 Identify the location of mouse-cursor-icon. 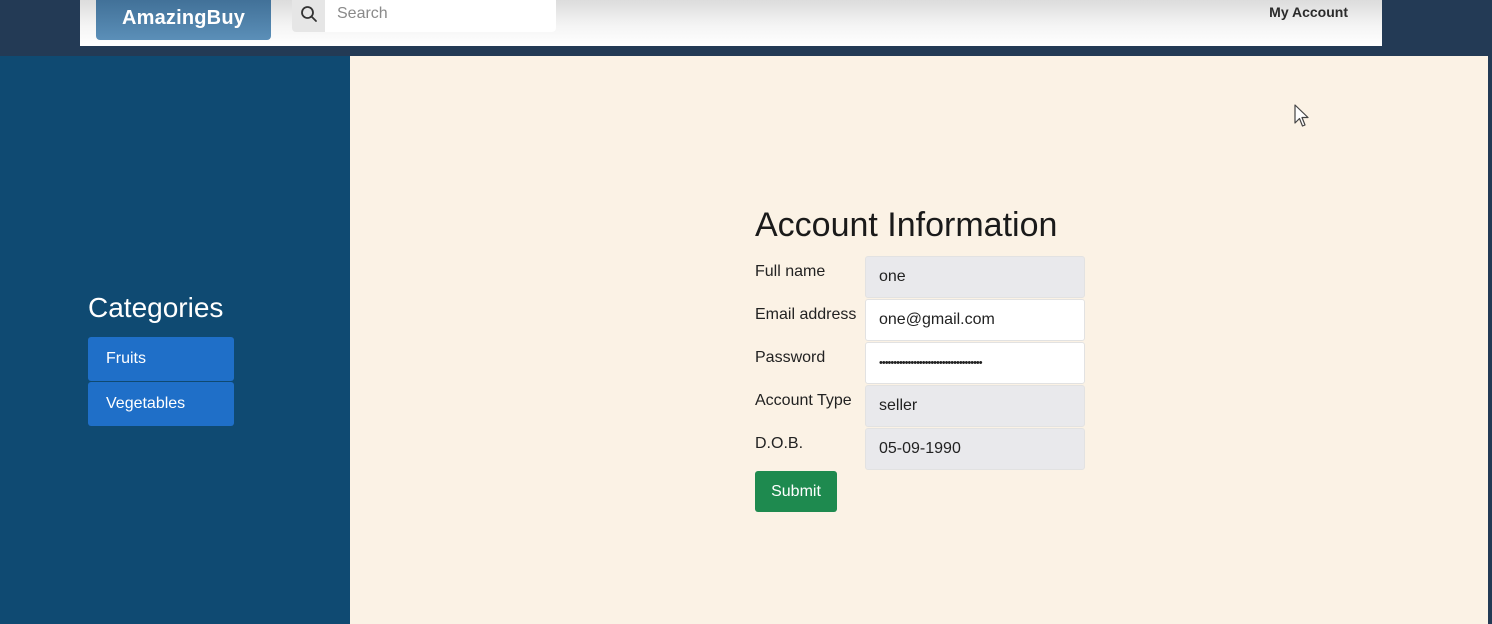
(1301, 115).